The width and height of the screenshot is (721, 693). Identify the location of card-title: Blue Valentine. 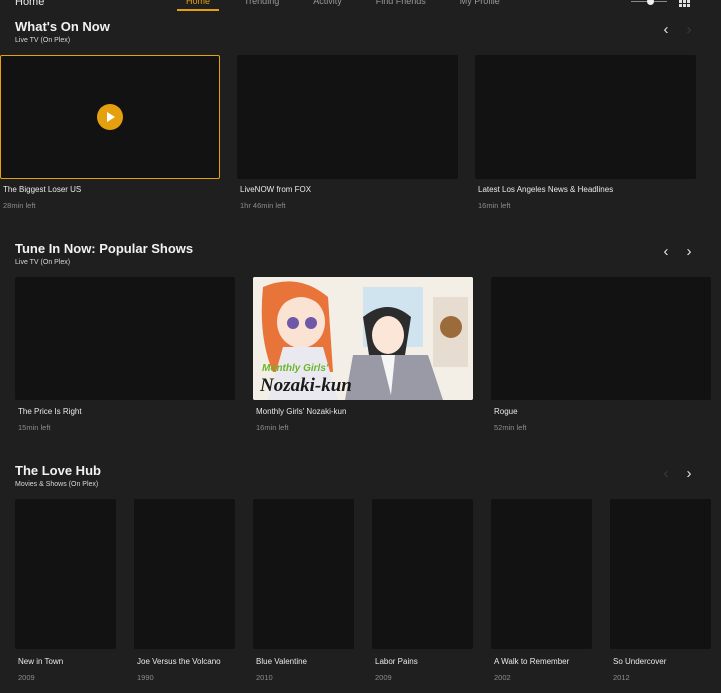
(281, 661).